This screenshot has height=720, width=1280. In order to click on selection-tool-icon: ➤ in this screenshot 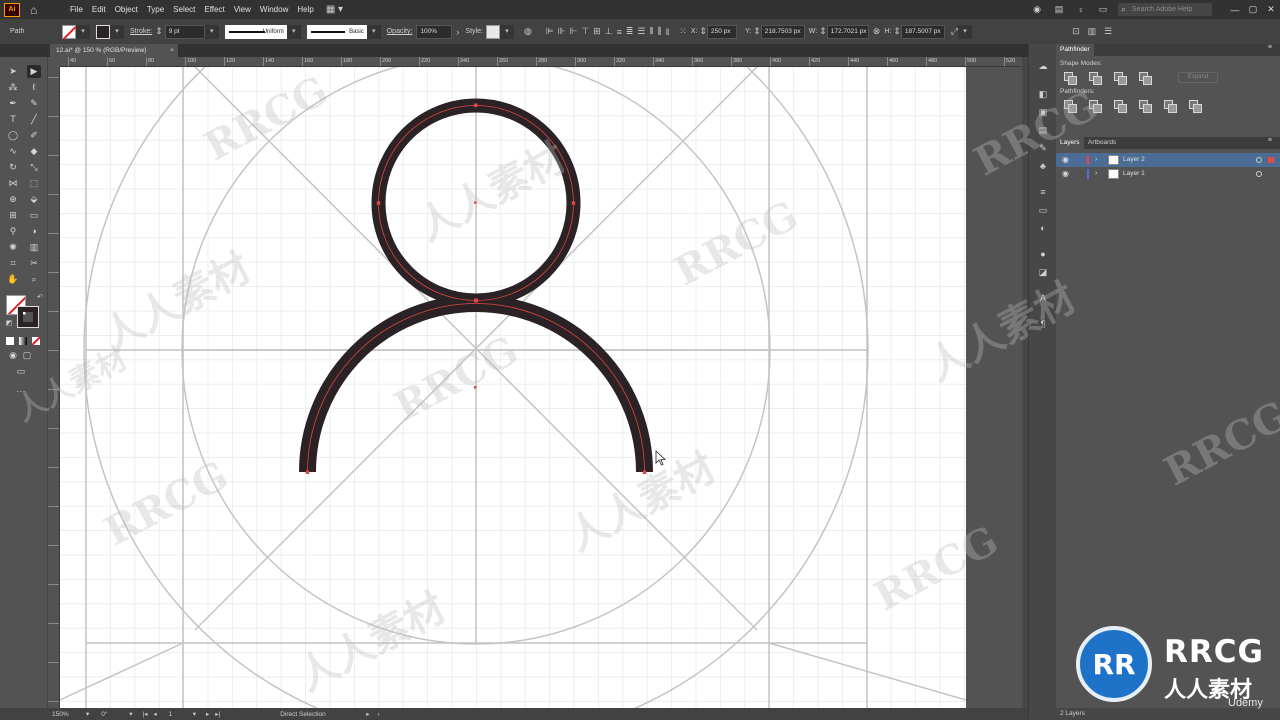, I will do `click(13, 71)`.